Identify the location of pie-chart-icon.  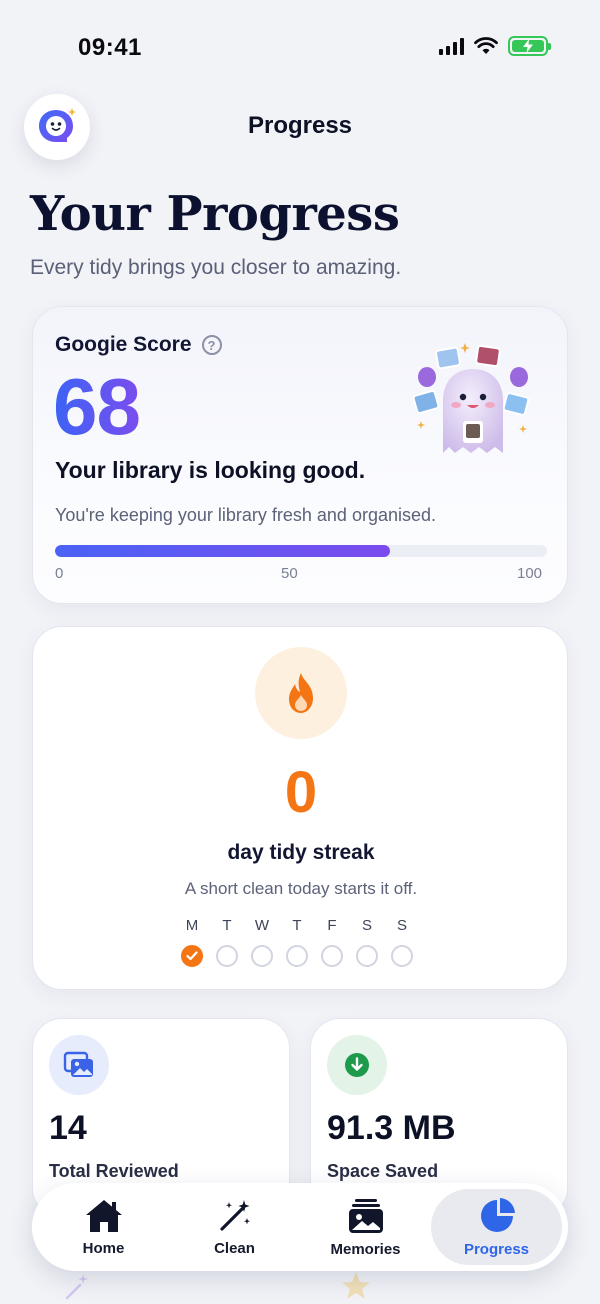
(497, 1214).